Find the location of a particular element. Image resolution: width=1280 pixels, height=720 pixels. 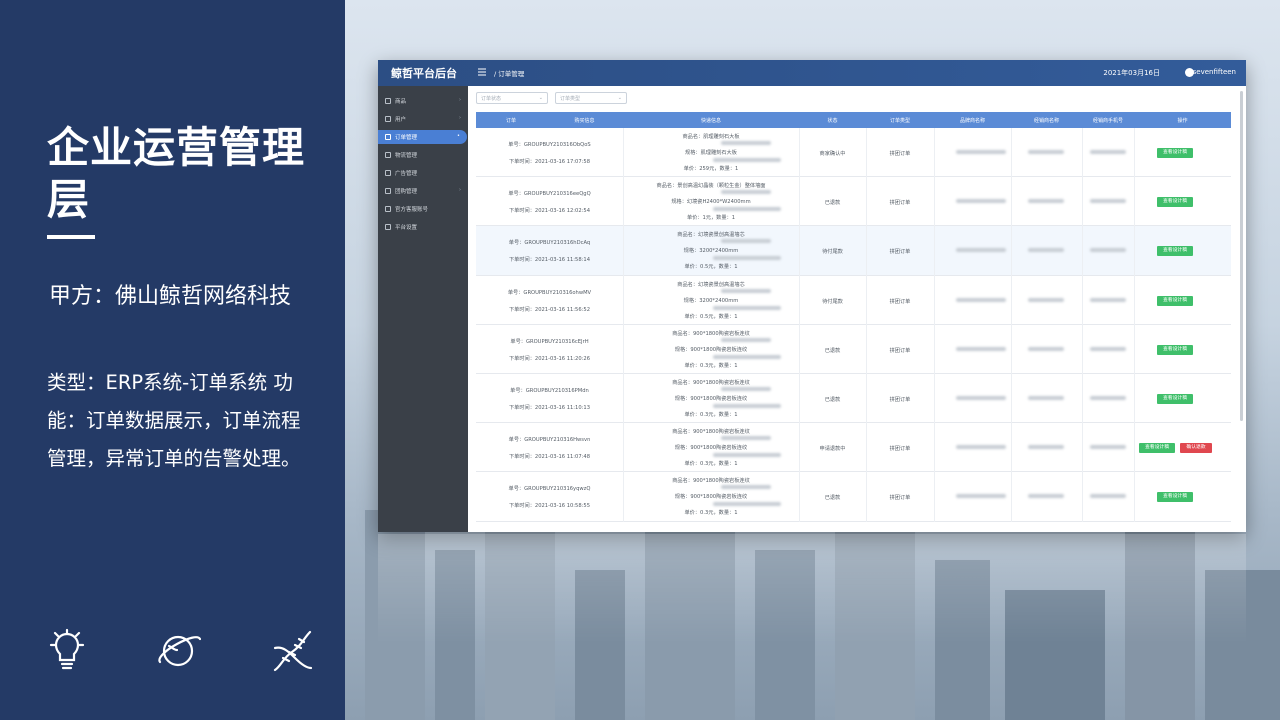

sidebar-item: 广告管理 is located at coordinates (423, 173).